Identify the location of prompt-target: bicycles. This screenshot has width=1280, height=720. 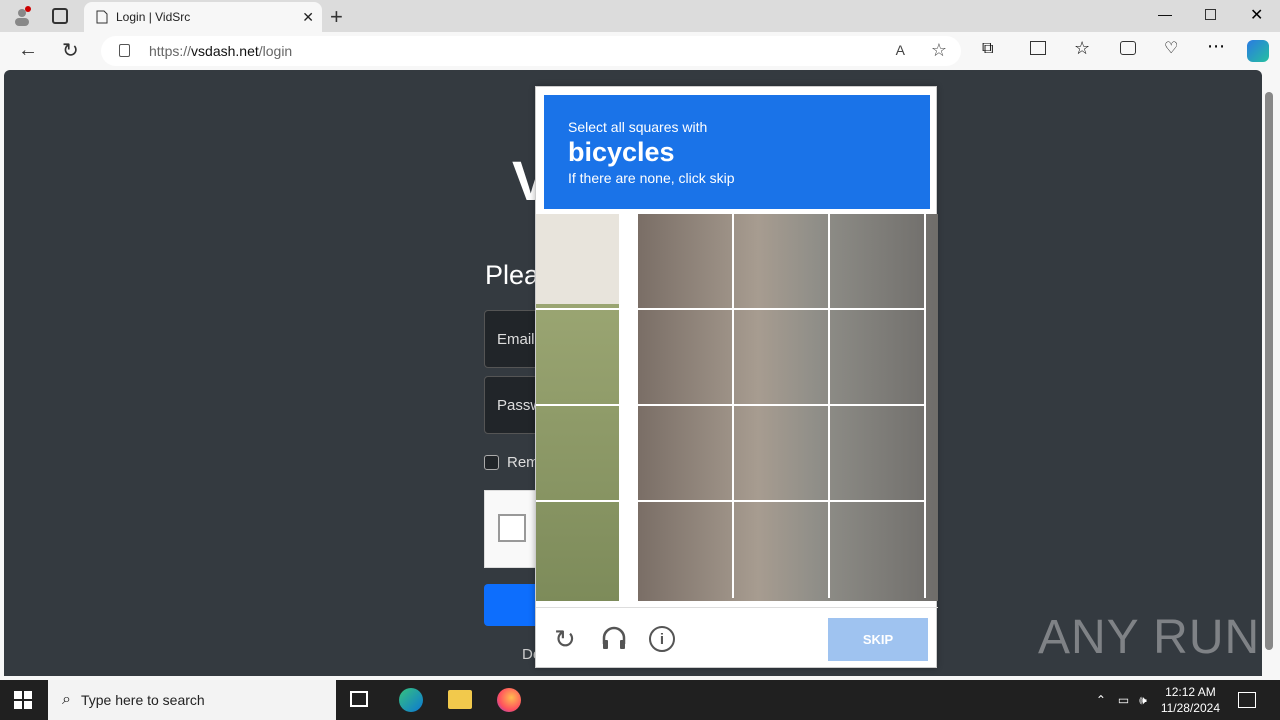
(621, 152).